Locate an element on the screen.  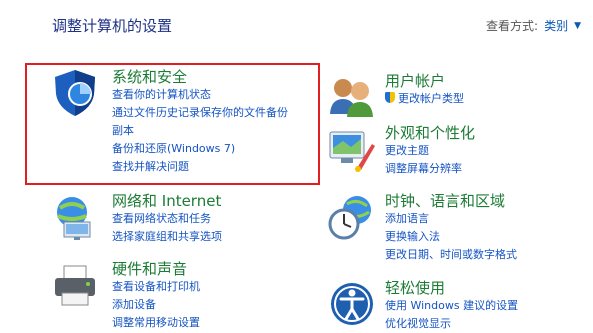
link-troubleshoot: 查找并解决问题 is located at coordinates (200, 167).